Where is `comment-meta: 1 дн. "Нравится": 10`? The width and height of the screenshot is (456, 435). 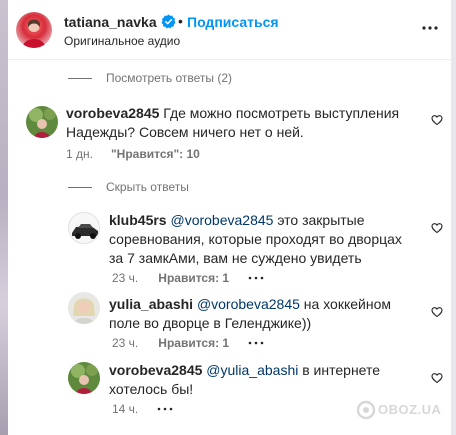 comment-meta: 1 дн. "Нравится": 10 is located at coordinates (133, 154).